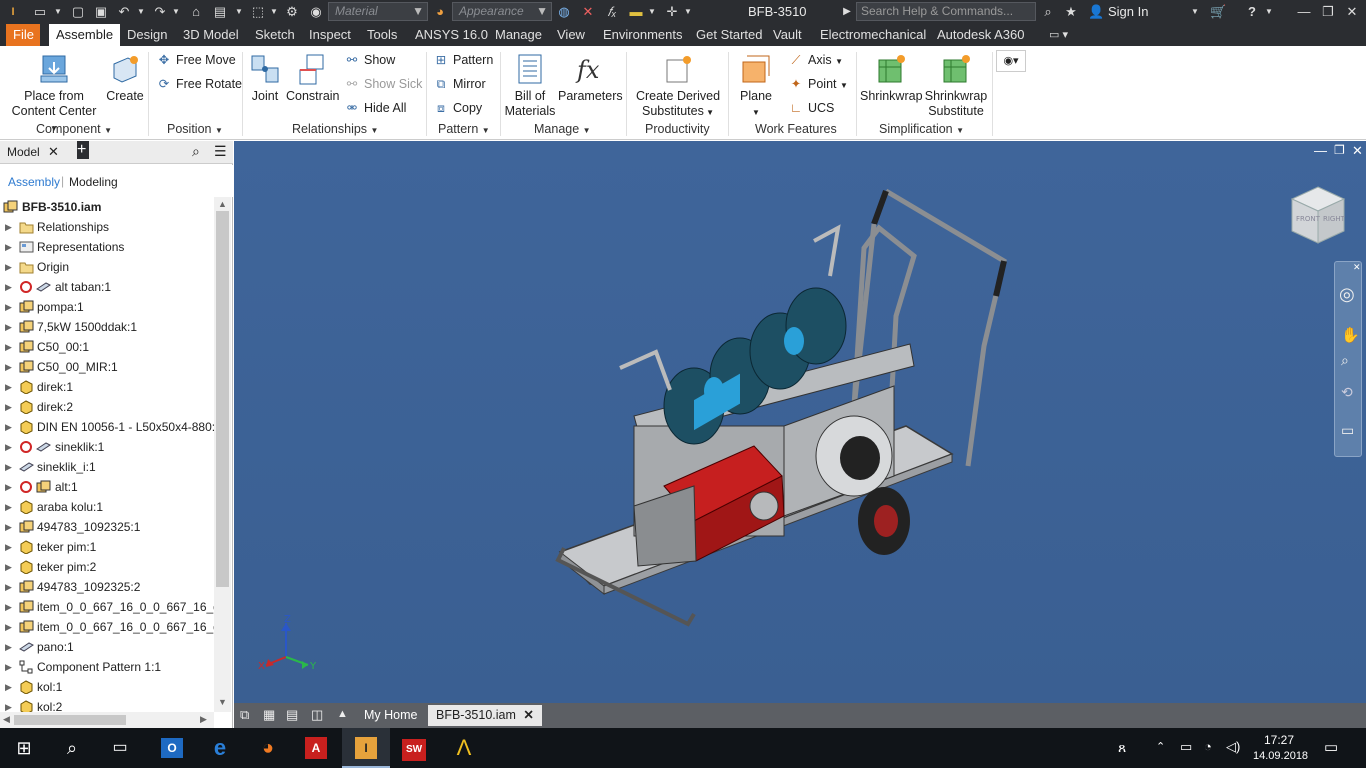  What do you see at coordinates (195, 129) in the screenshot?
I see `group-position-label: Position ▼` at bounding box center [195, 129].